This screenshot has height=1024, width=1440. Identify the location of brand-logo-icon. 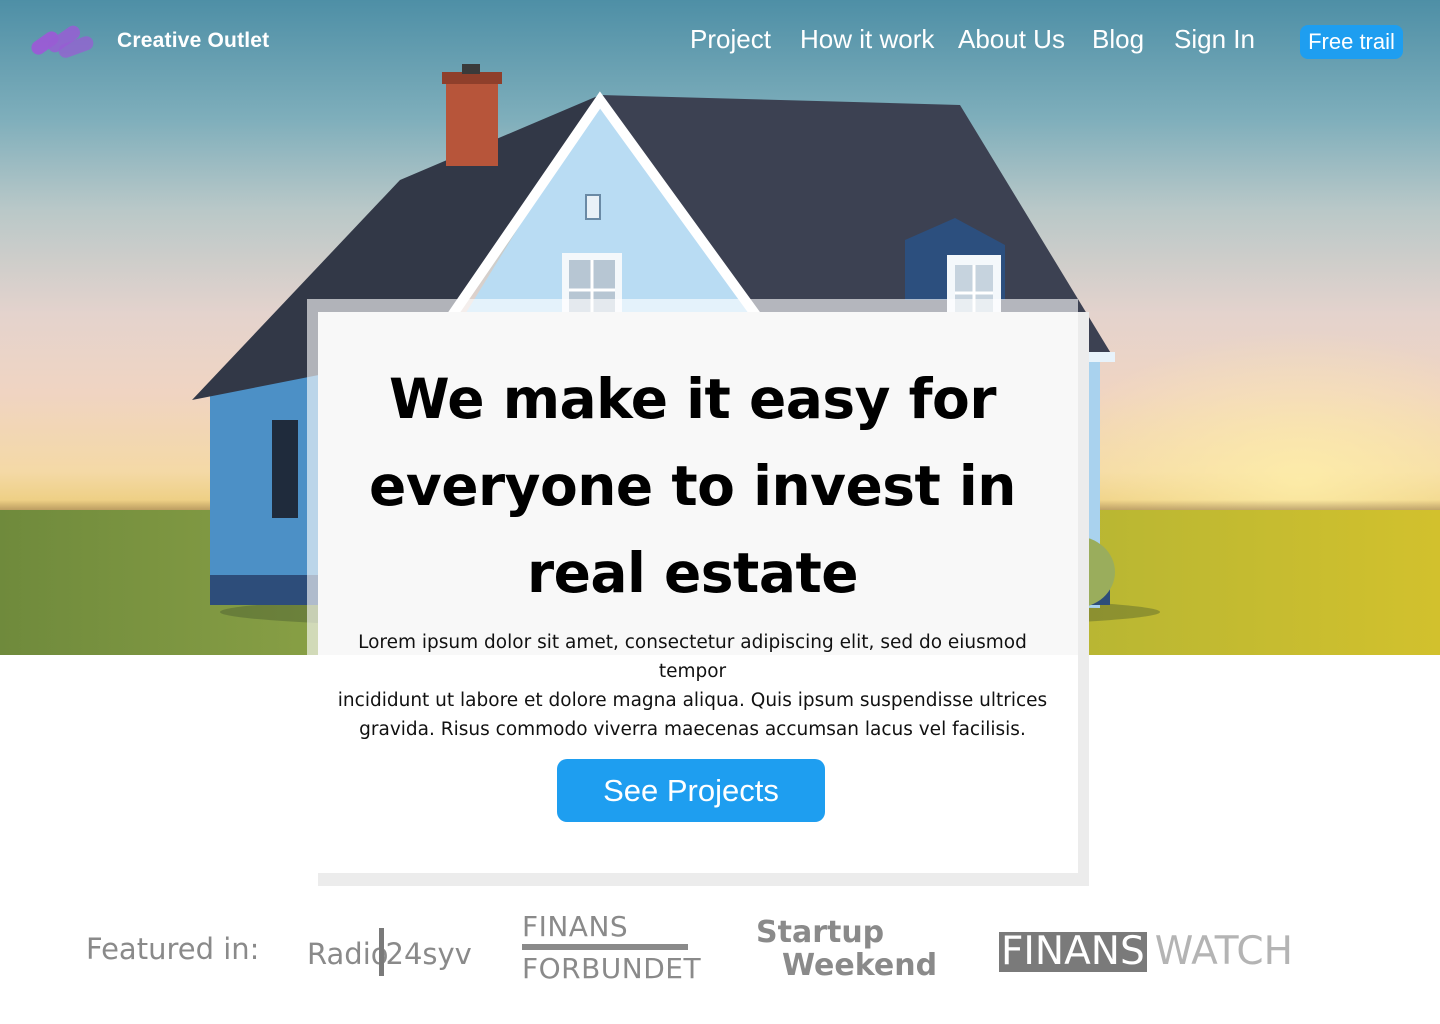
(62, 40).